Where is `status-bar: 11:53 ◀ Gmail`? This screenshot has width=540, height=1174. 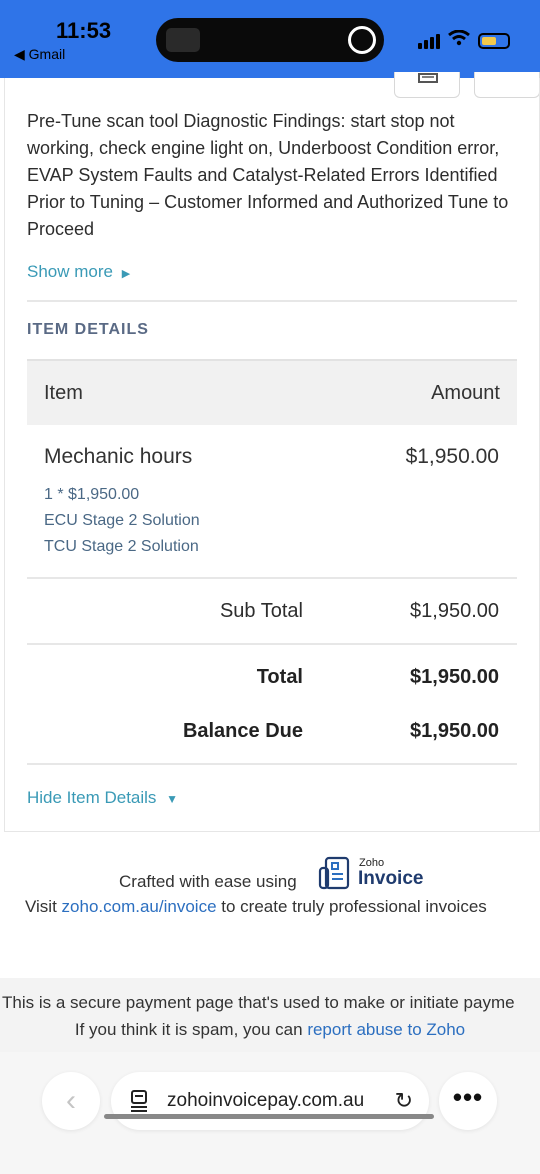
status-bar: 11:53 ◀ Gmail is located at coordinates (270, 39).